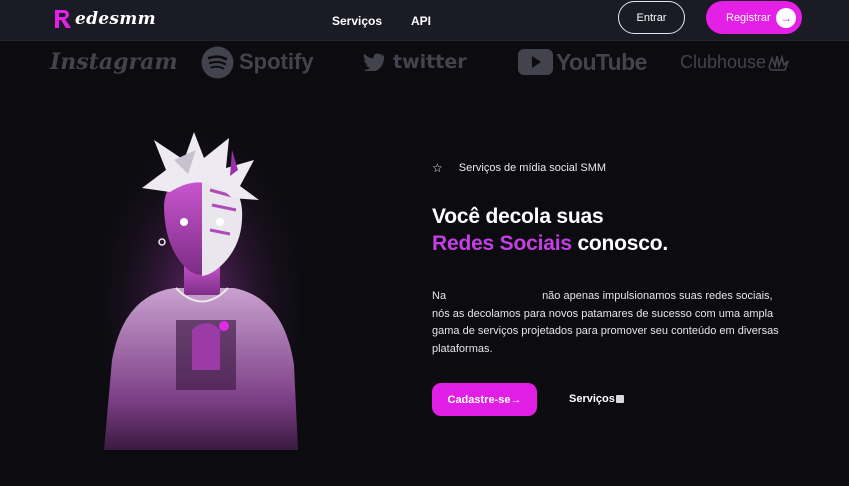 This screenshot has width=849, height=486. Describe the element at coordinates (494, 296) in the screenshot. I see `redacted-text` at that location.